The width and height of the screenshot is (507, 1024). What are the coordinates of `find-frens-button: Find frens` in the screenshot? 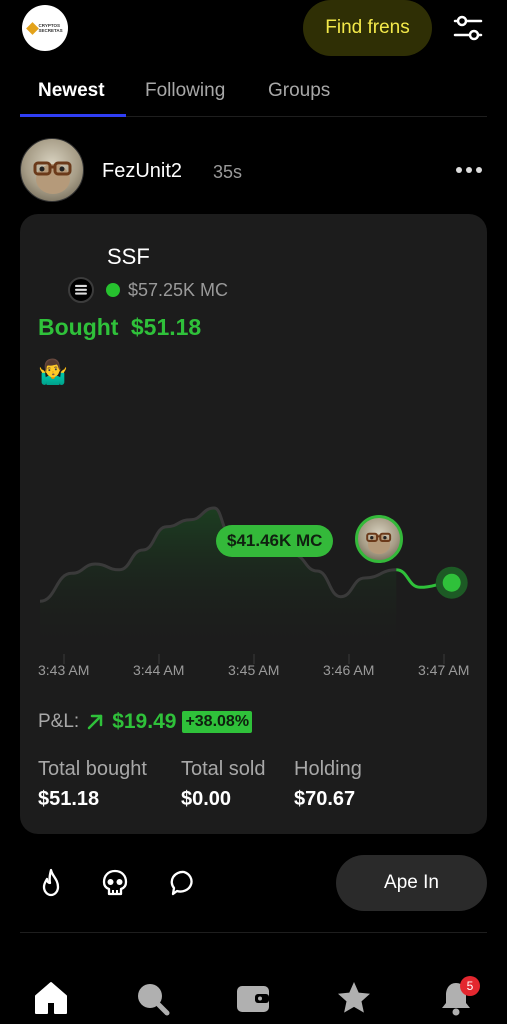 It's located at (367, 28).